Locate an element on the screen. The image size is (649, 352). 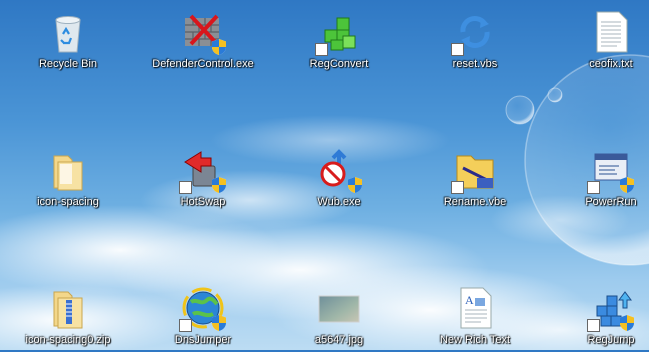
desktop-icon-icon-spacing0-zip: icon-spacing0.zip is located at coordinates (68, 317).